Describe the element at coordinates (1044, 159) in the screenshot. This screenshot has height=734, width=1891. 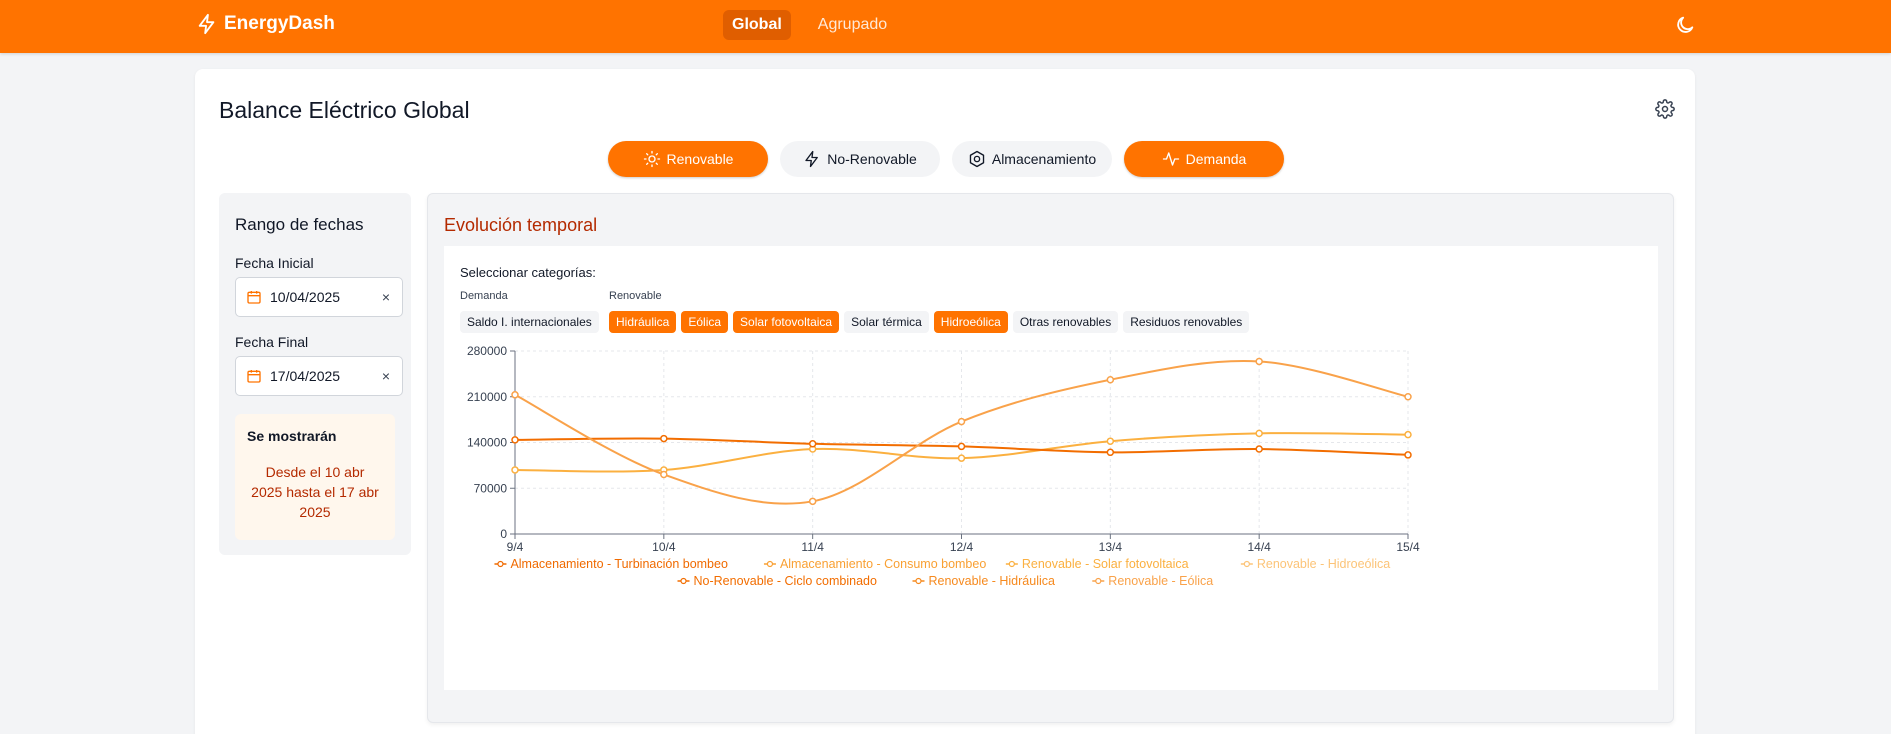
I see `category-almacenamiento-label: Almacenamiento` at that location.